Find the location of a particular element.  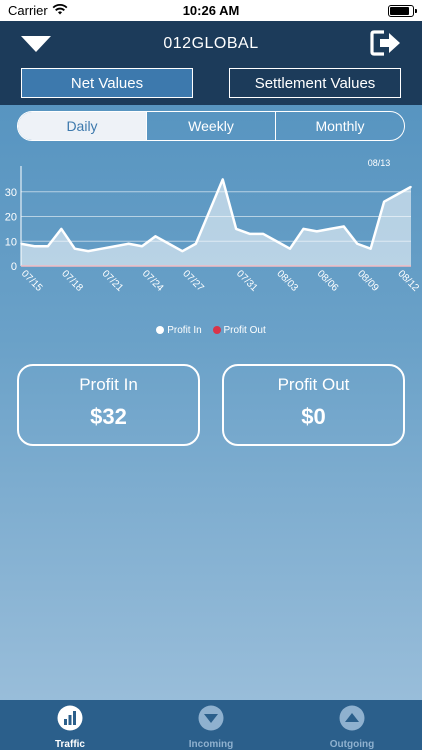

tab-traffic: Traffic is located at coordinates (70, 725).